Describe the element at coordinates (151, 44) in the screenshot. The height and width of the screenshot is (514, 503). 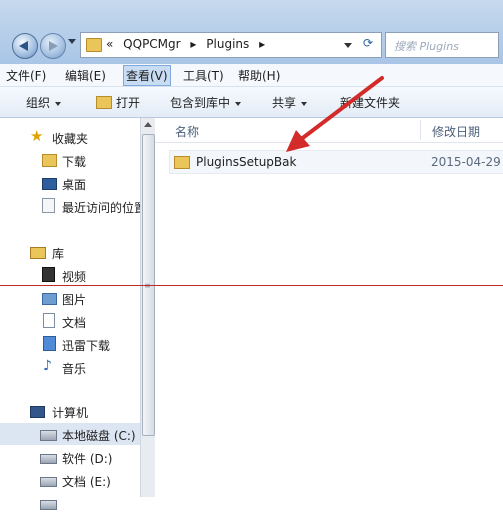
I see `breadcrumb-qqpcmgr: QQPCMgr` at that location.